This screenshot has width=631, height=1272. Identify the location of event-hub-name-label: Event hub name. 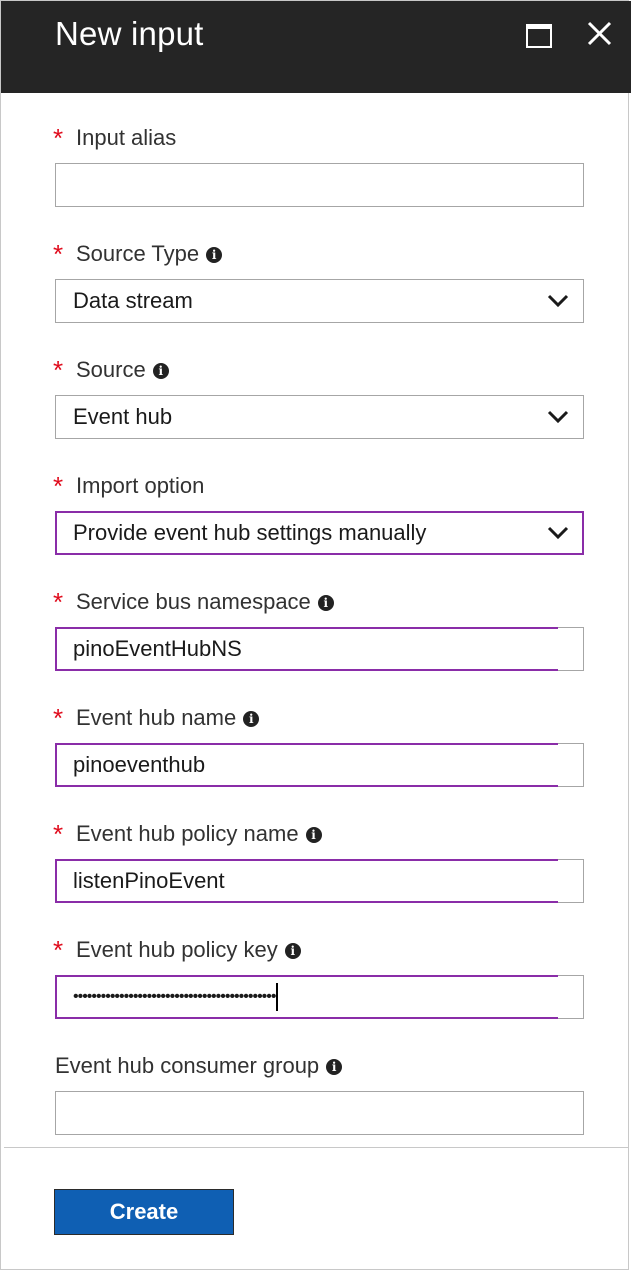
(156, 717).